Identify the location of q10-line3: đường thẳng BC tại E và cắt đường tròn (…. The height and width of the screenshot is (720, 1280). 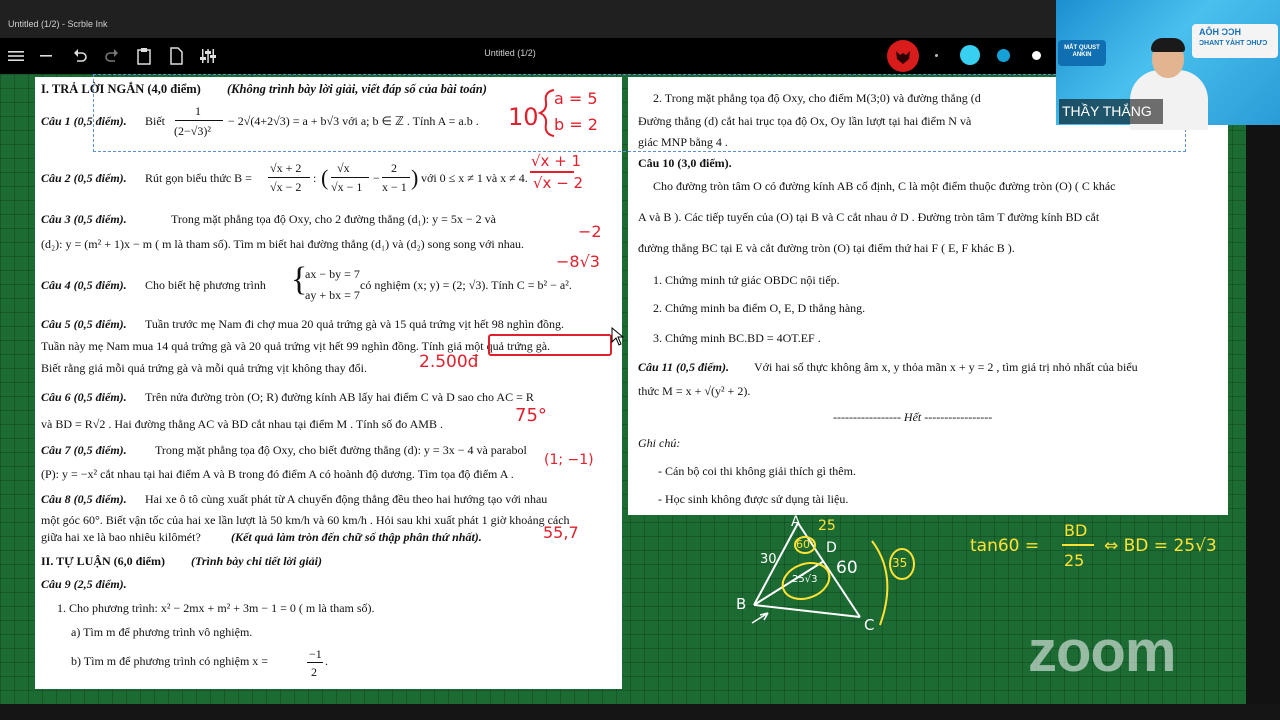
(826, 248).